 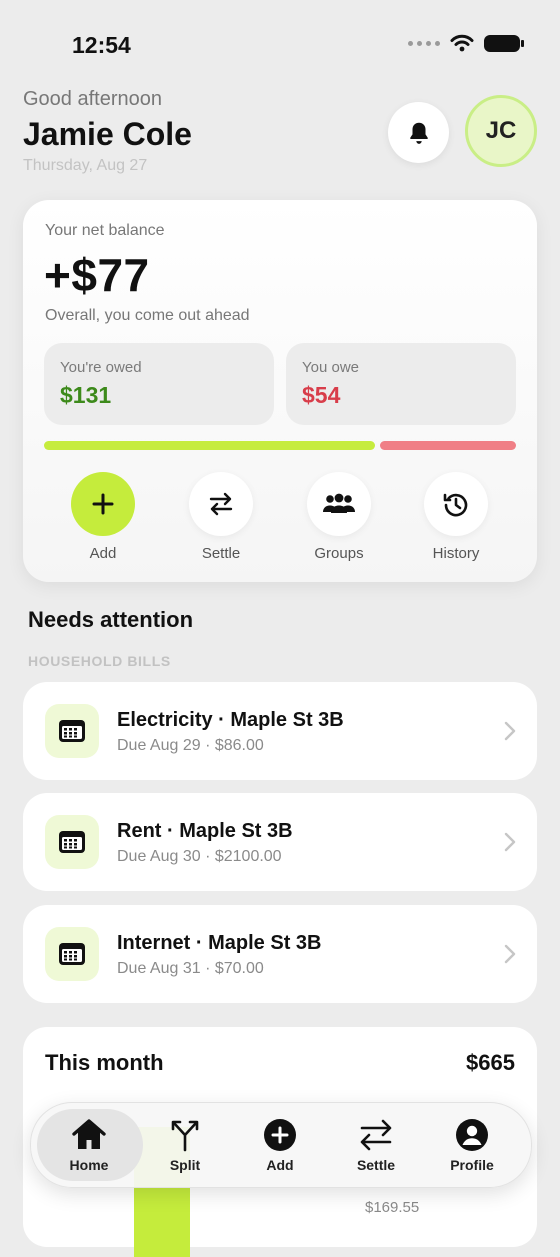 I want to click on split-icon, so click(x=185, y=1136).